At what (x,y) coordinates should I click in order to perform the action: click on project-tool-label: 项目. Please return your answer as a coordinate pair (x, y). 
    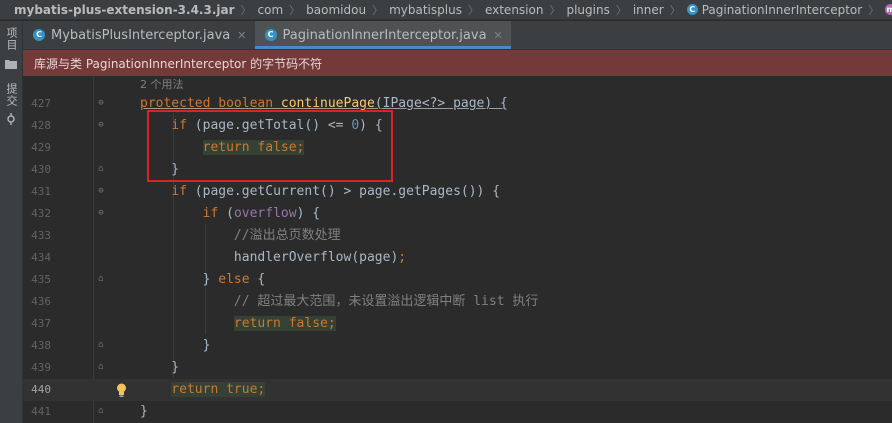
    Looking at the image, I should click on (11, 39).